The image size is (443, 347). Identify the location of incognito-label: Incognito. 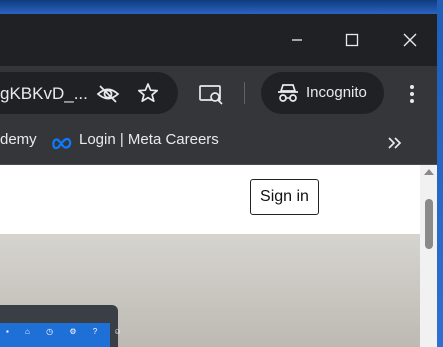
(336, 92).